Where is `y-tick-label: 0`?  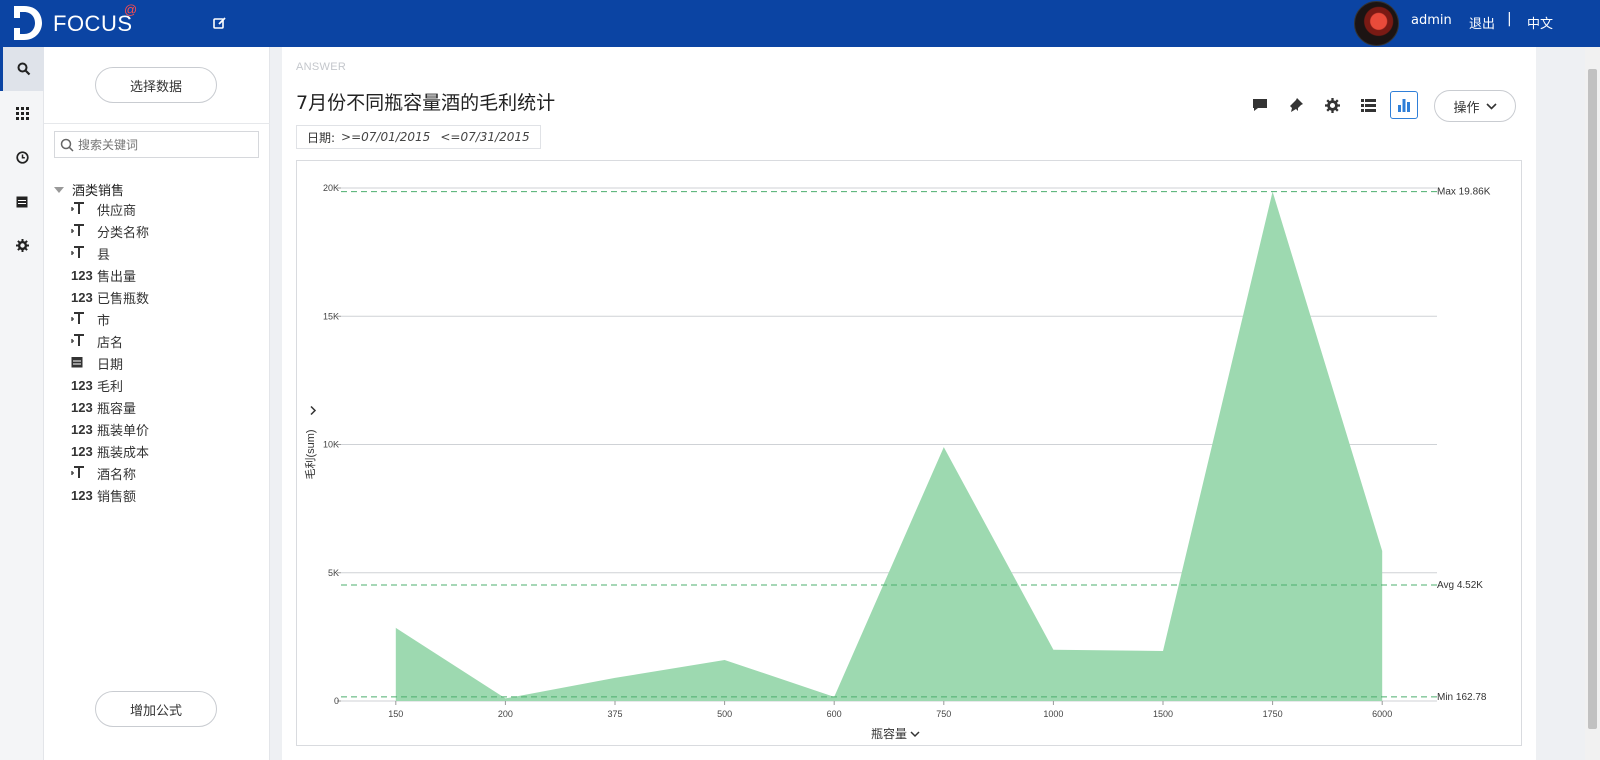 y-tick-label: 0 is located at coordinates (336, 701).